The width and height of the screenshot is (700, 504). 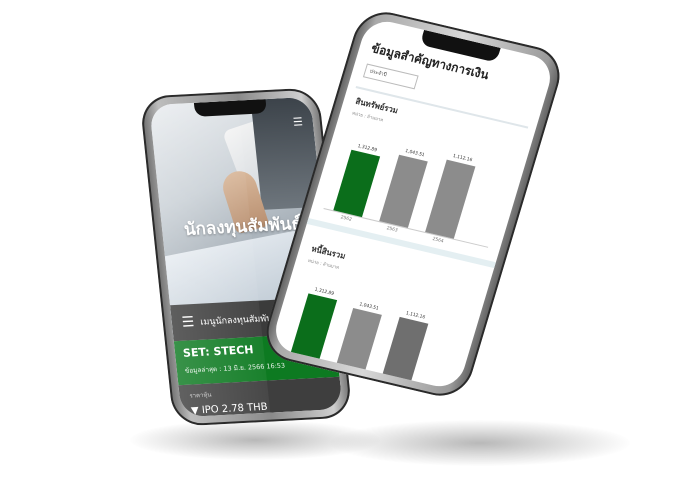 What do you see at coordinates (200, 395) in the screenshot?
I see `price-label: ราคาหุ้น` at bounding box center [200, 395].